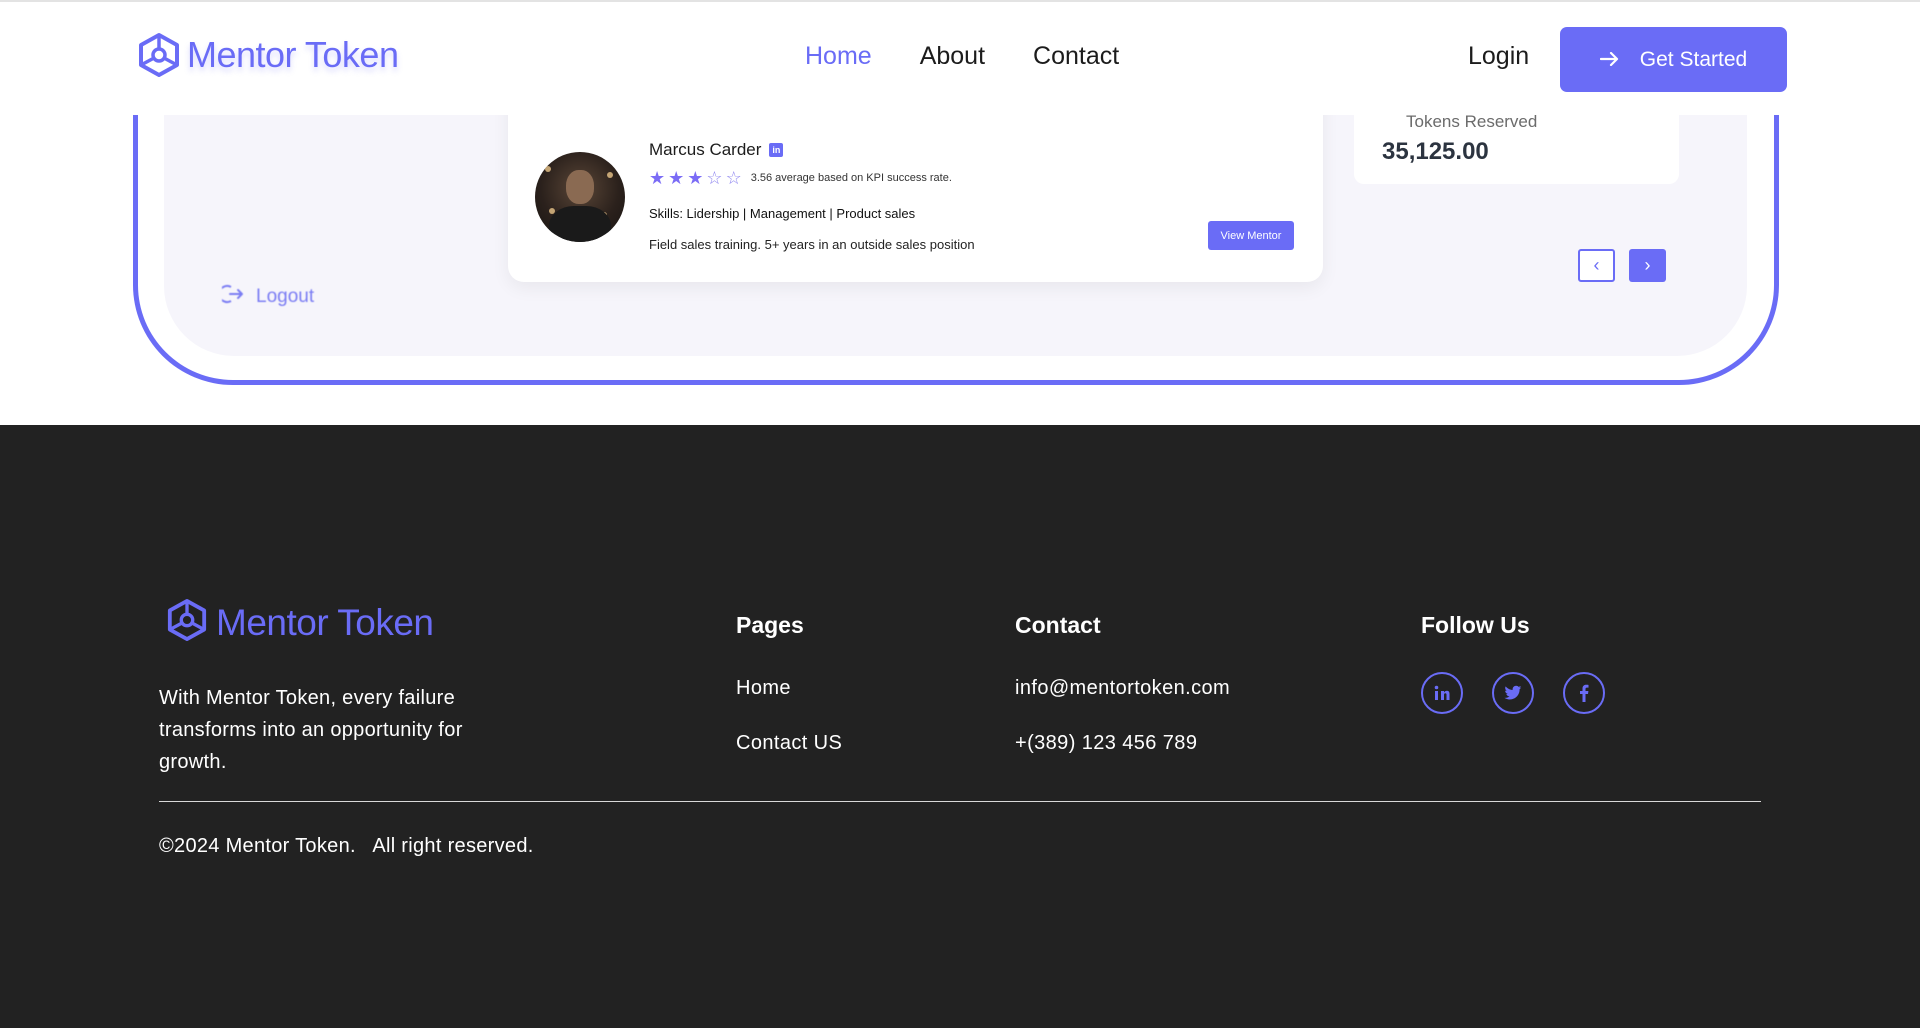 The width and height of the screenshot is (1920, 1028). What do you see at coordinates (776, 150) in the screenshot?
I see `linkedin-icon: in` at bounding box center [776, 150].